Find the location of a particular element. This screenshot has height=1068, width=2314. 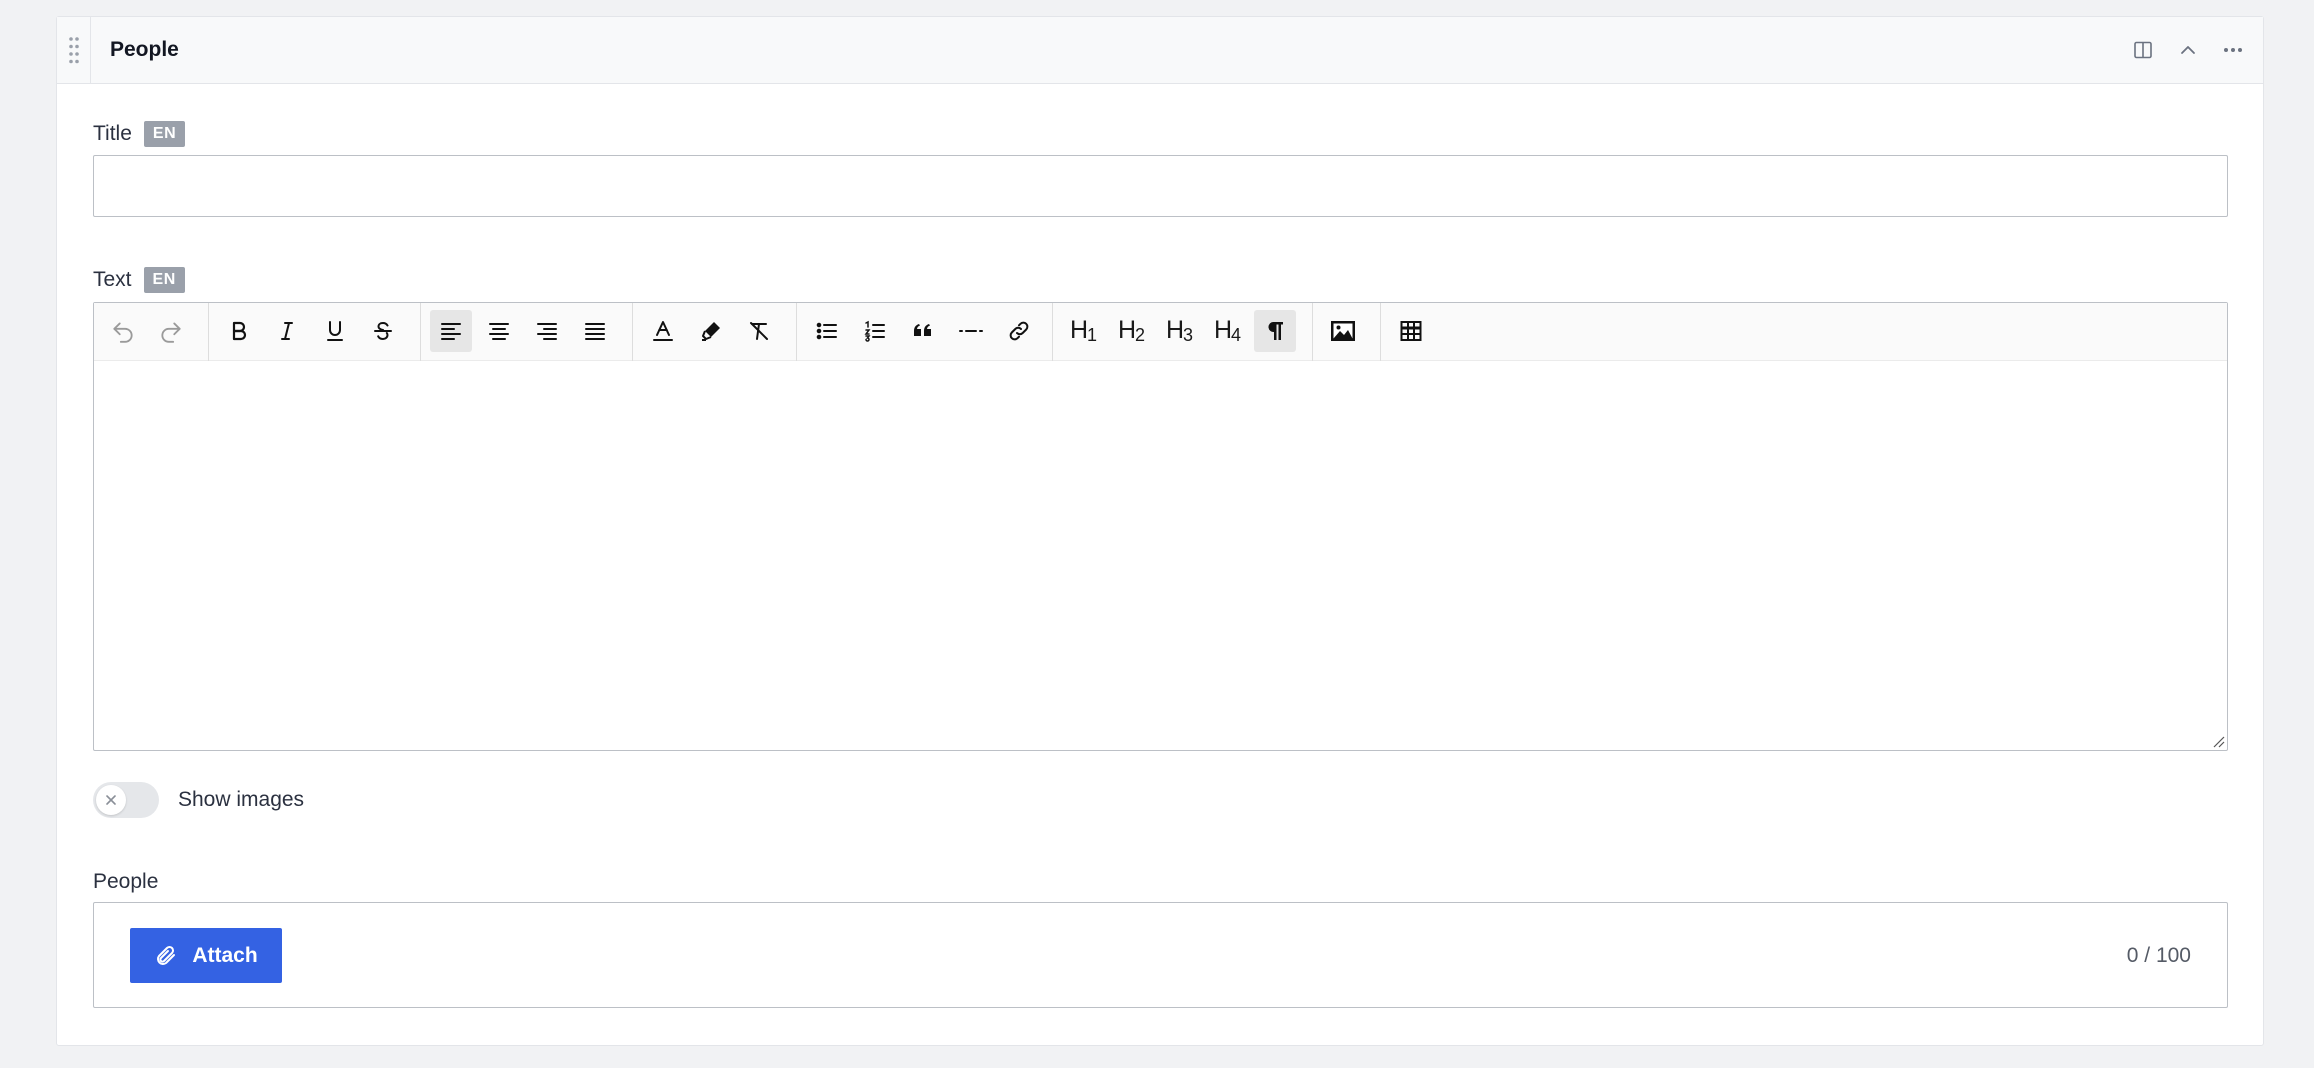

heading-1-icon: H1 is located at coordinates (1083, 331).